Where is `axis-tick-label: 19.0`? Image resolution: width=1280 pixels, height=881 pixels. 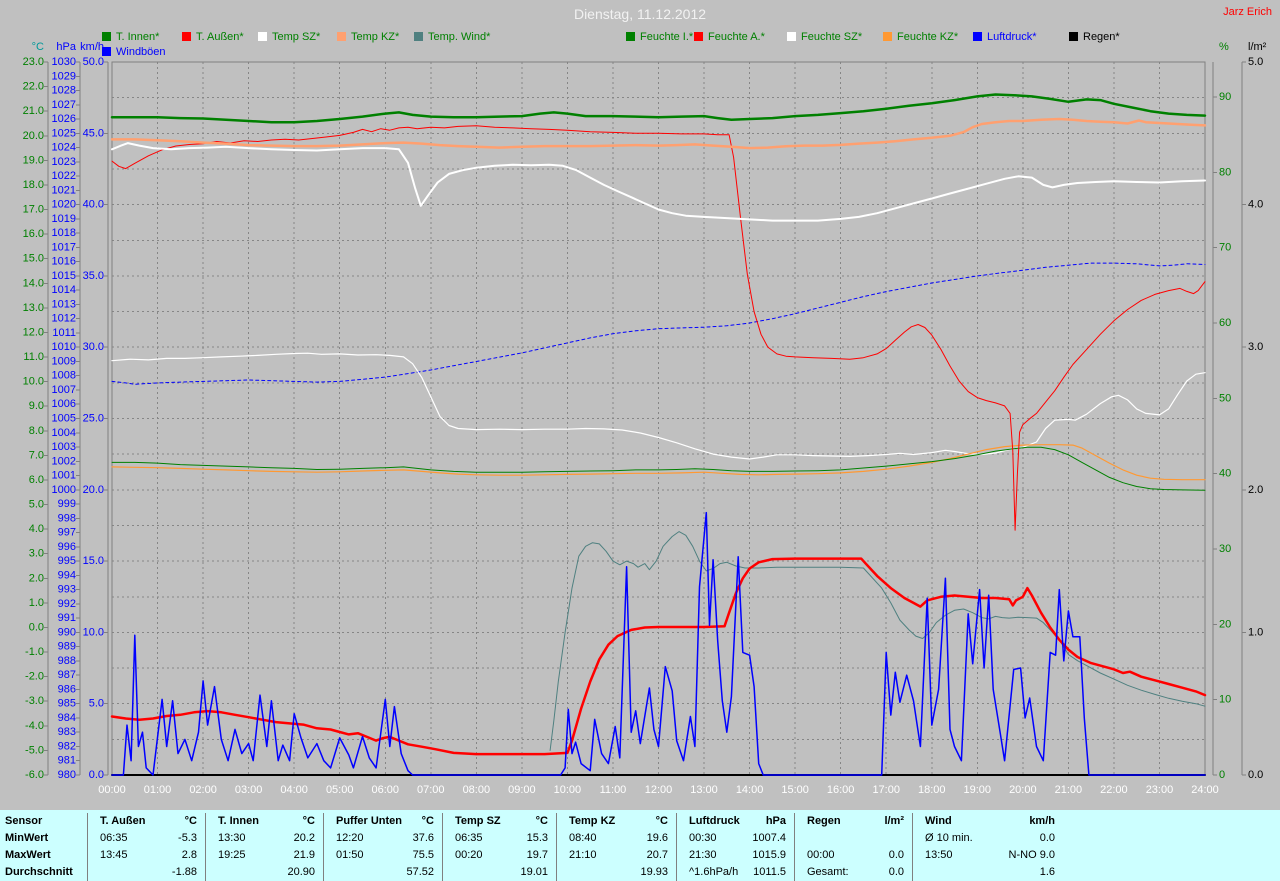
axis-tick-label: 19.0 is located at coordinates (33, 160).